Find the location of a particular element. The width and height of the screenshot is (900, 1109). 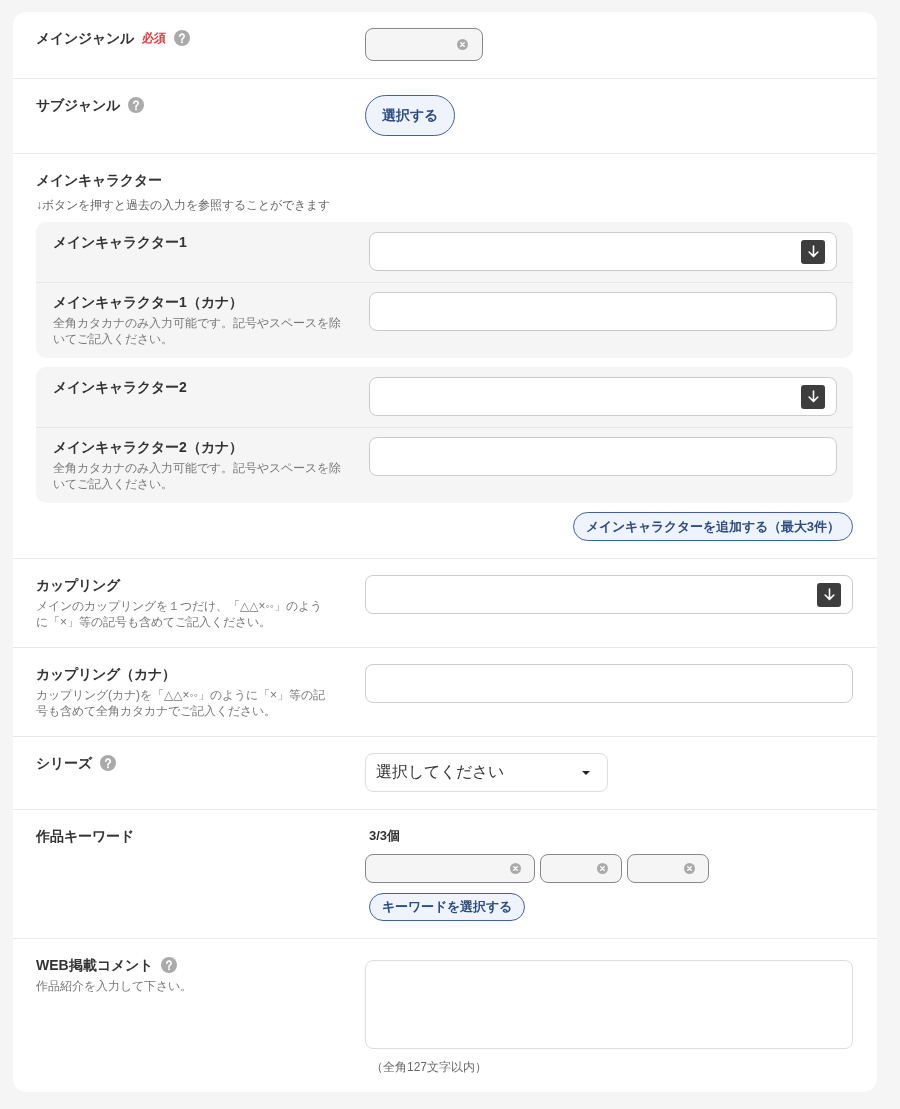

field-label: カップリング（カナ） is located at coordinates (106, 674).